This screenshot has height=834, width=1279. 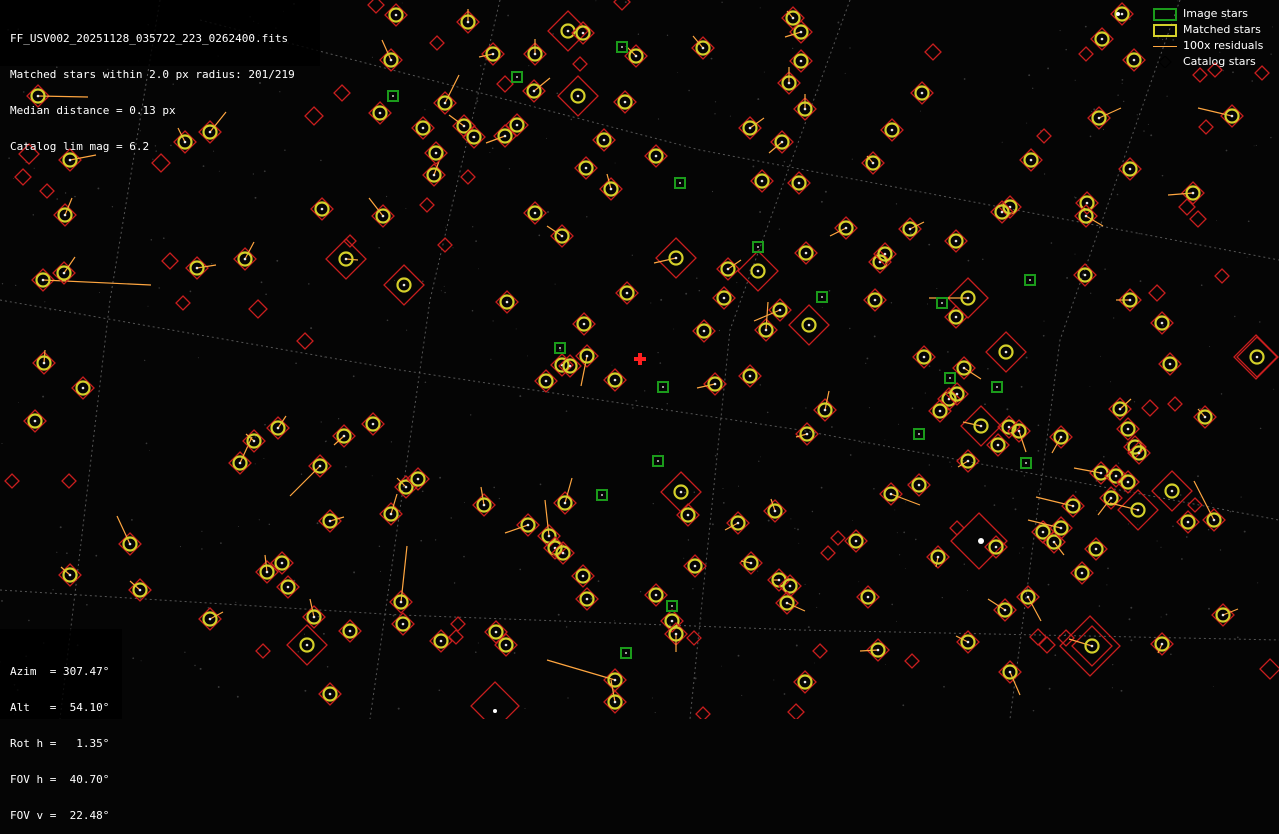 What do you see at coordinates (1216, 62) in the screenshot?
I see `legend-catalog-stars: Catalog stars` at bounding box center [1216, 62].